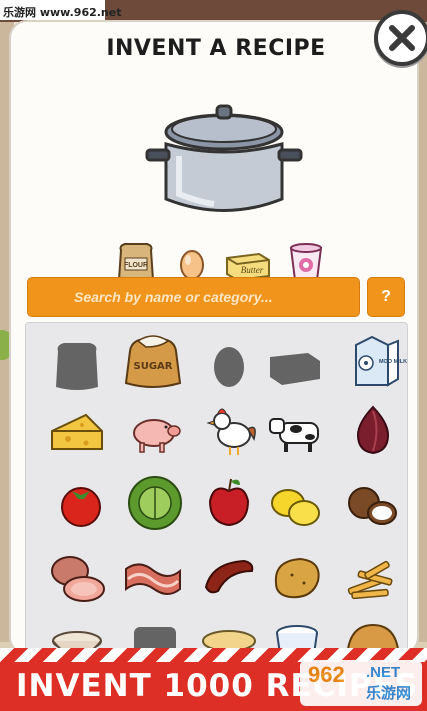  Describe the element at coordinates (295, 504) in the screenshot. I see `lemon-icon` at that location.